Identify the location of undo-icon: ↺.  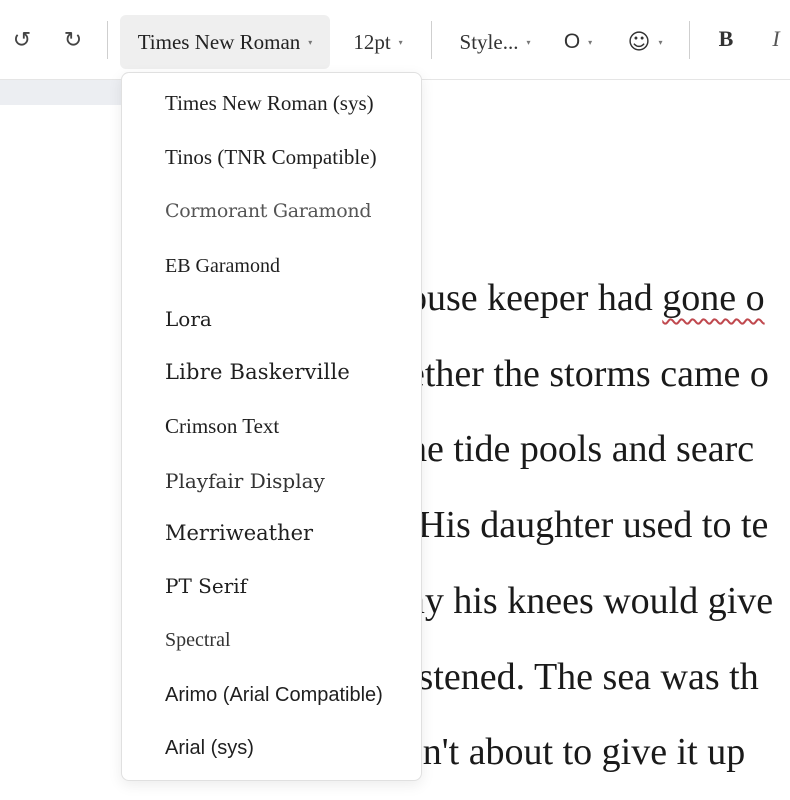
(22, 40).